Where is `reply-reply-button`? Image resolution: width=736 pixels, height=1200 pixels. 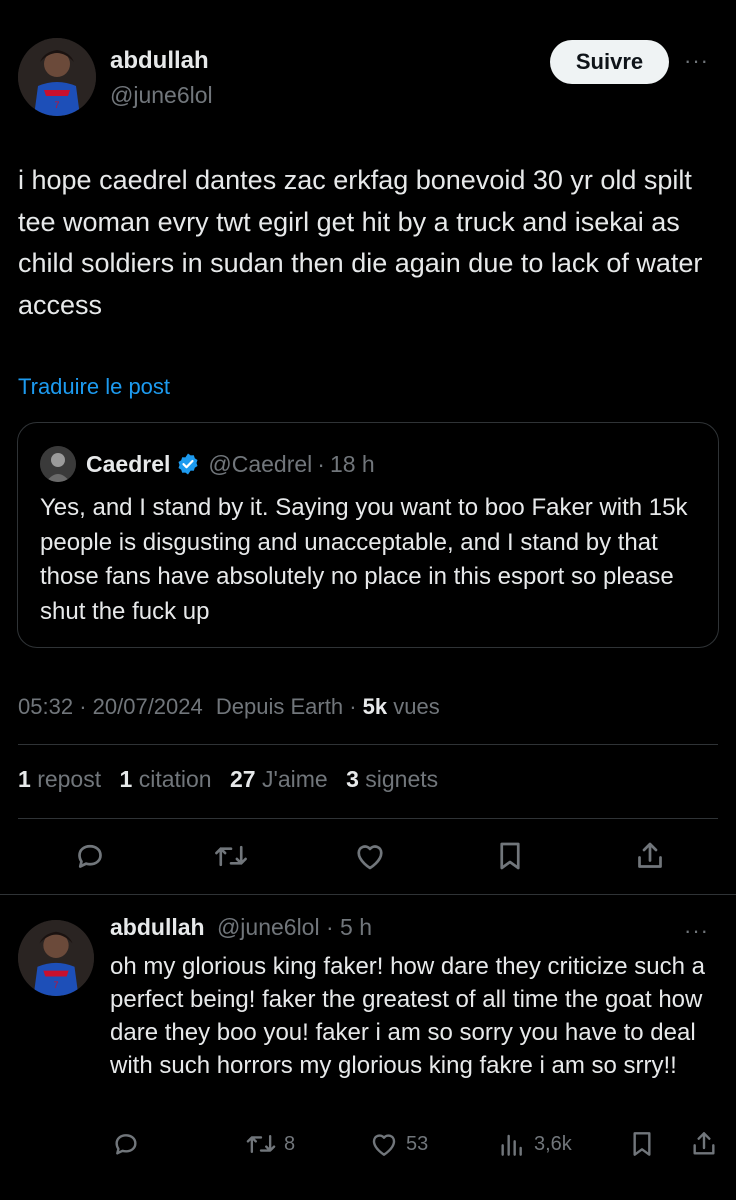
reply-reply-button is located at coordinates (126, 1144).